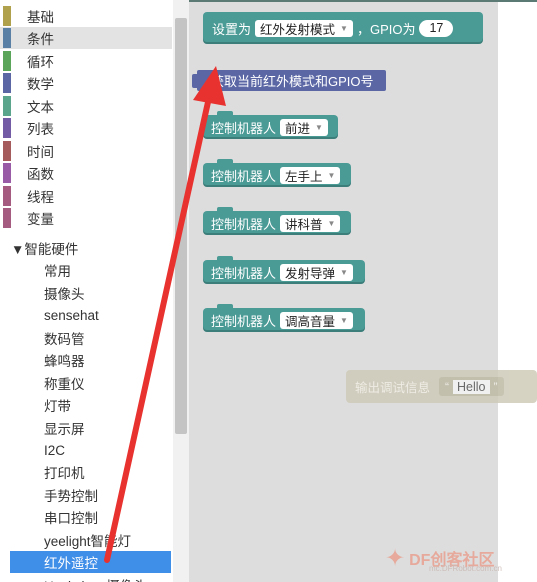 This screenshot has width=537, height=582. I want to click on gpio-number-field: 17, so click(436, 28).